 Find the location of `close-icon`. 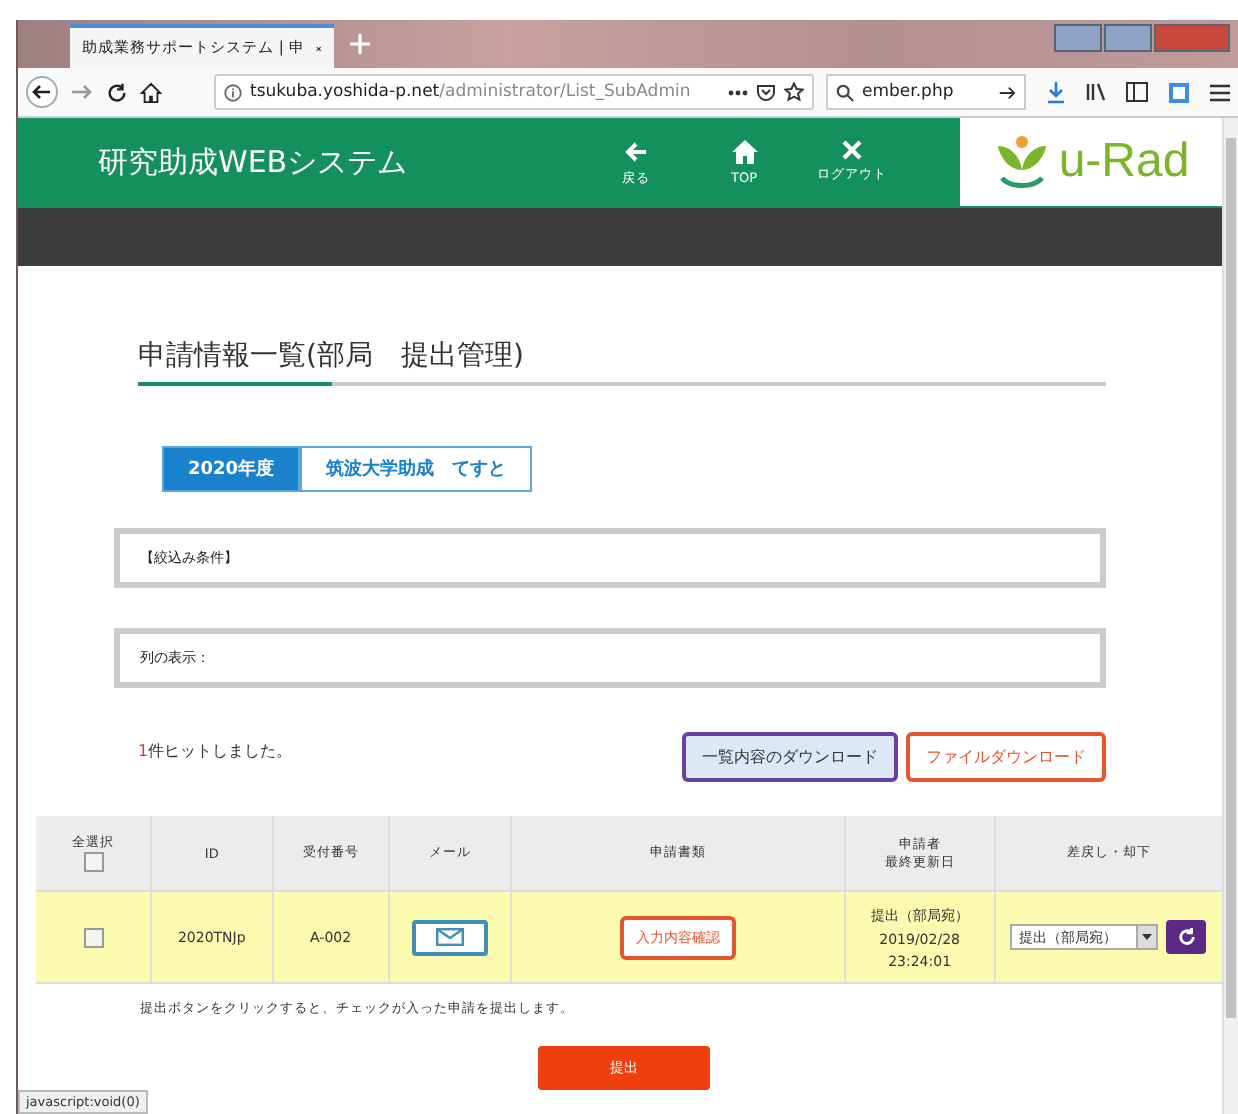

close-icon is located at coordinates (852, 149).